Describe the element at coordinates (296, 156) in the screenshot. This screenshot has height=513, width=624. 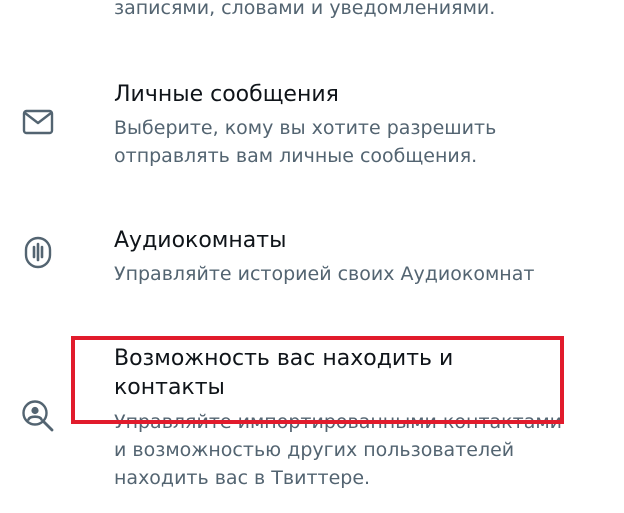
I see `settings-item-description-line-2: отправлять вам личные сообщения.` at that location.